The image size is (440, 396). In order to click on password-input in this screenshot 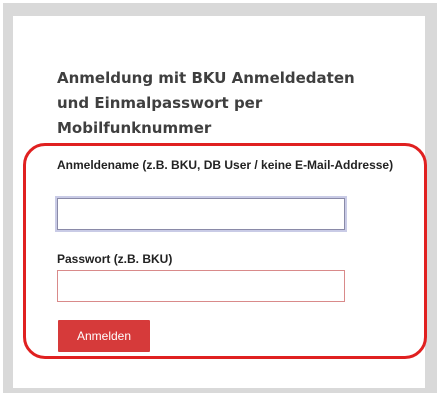, I will do `click(201, 286)`.